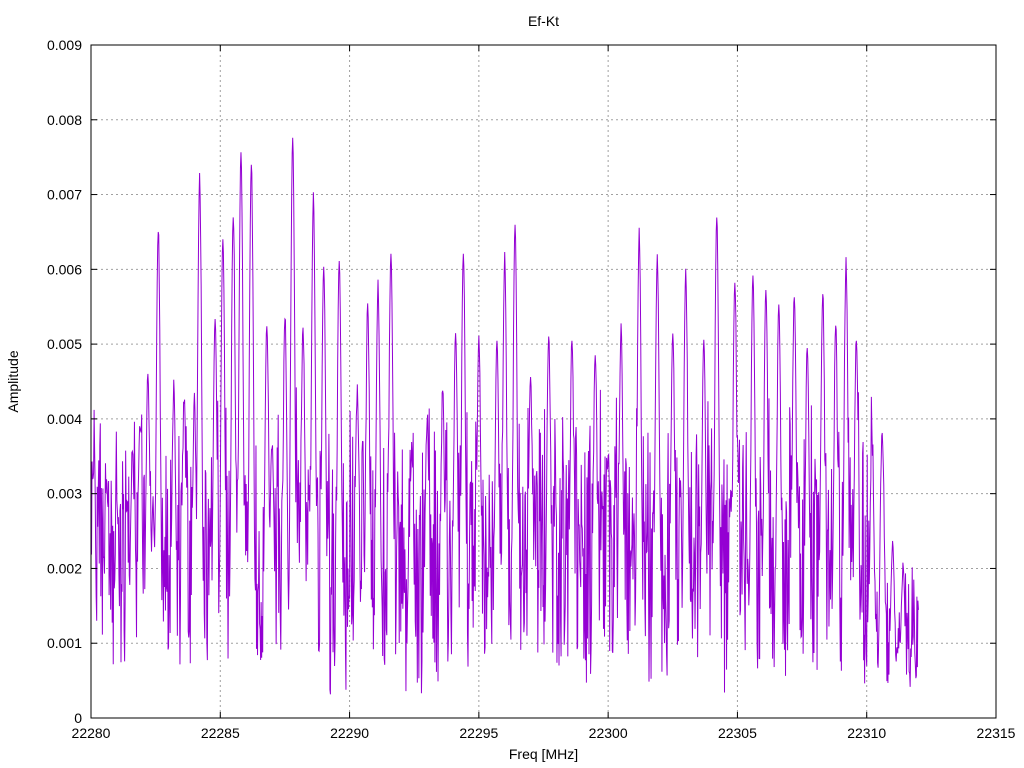 This screenshot has width=1024, height=768. Describe the element at coordinates (737, 733) in the screenshot. I see `x-tick-label: 22305` at that location.